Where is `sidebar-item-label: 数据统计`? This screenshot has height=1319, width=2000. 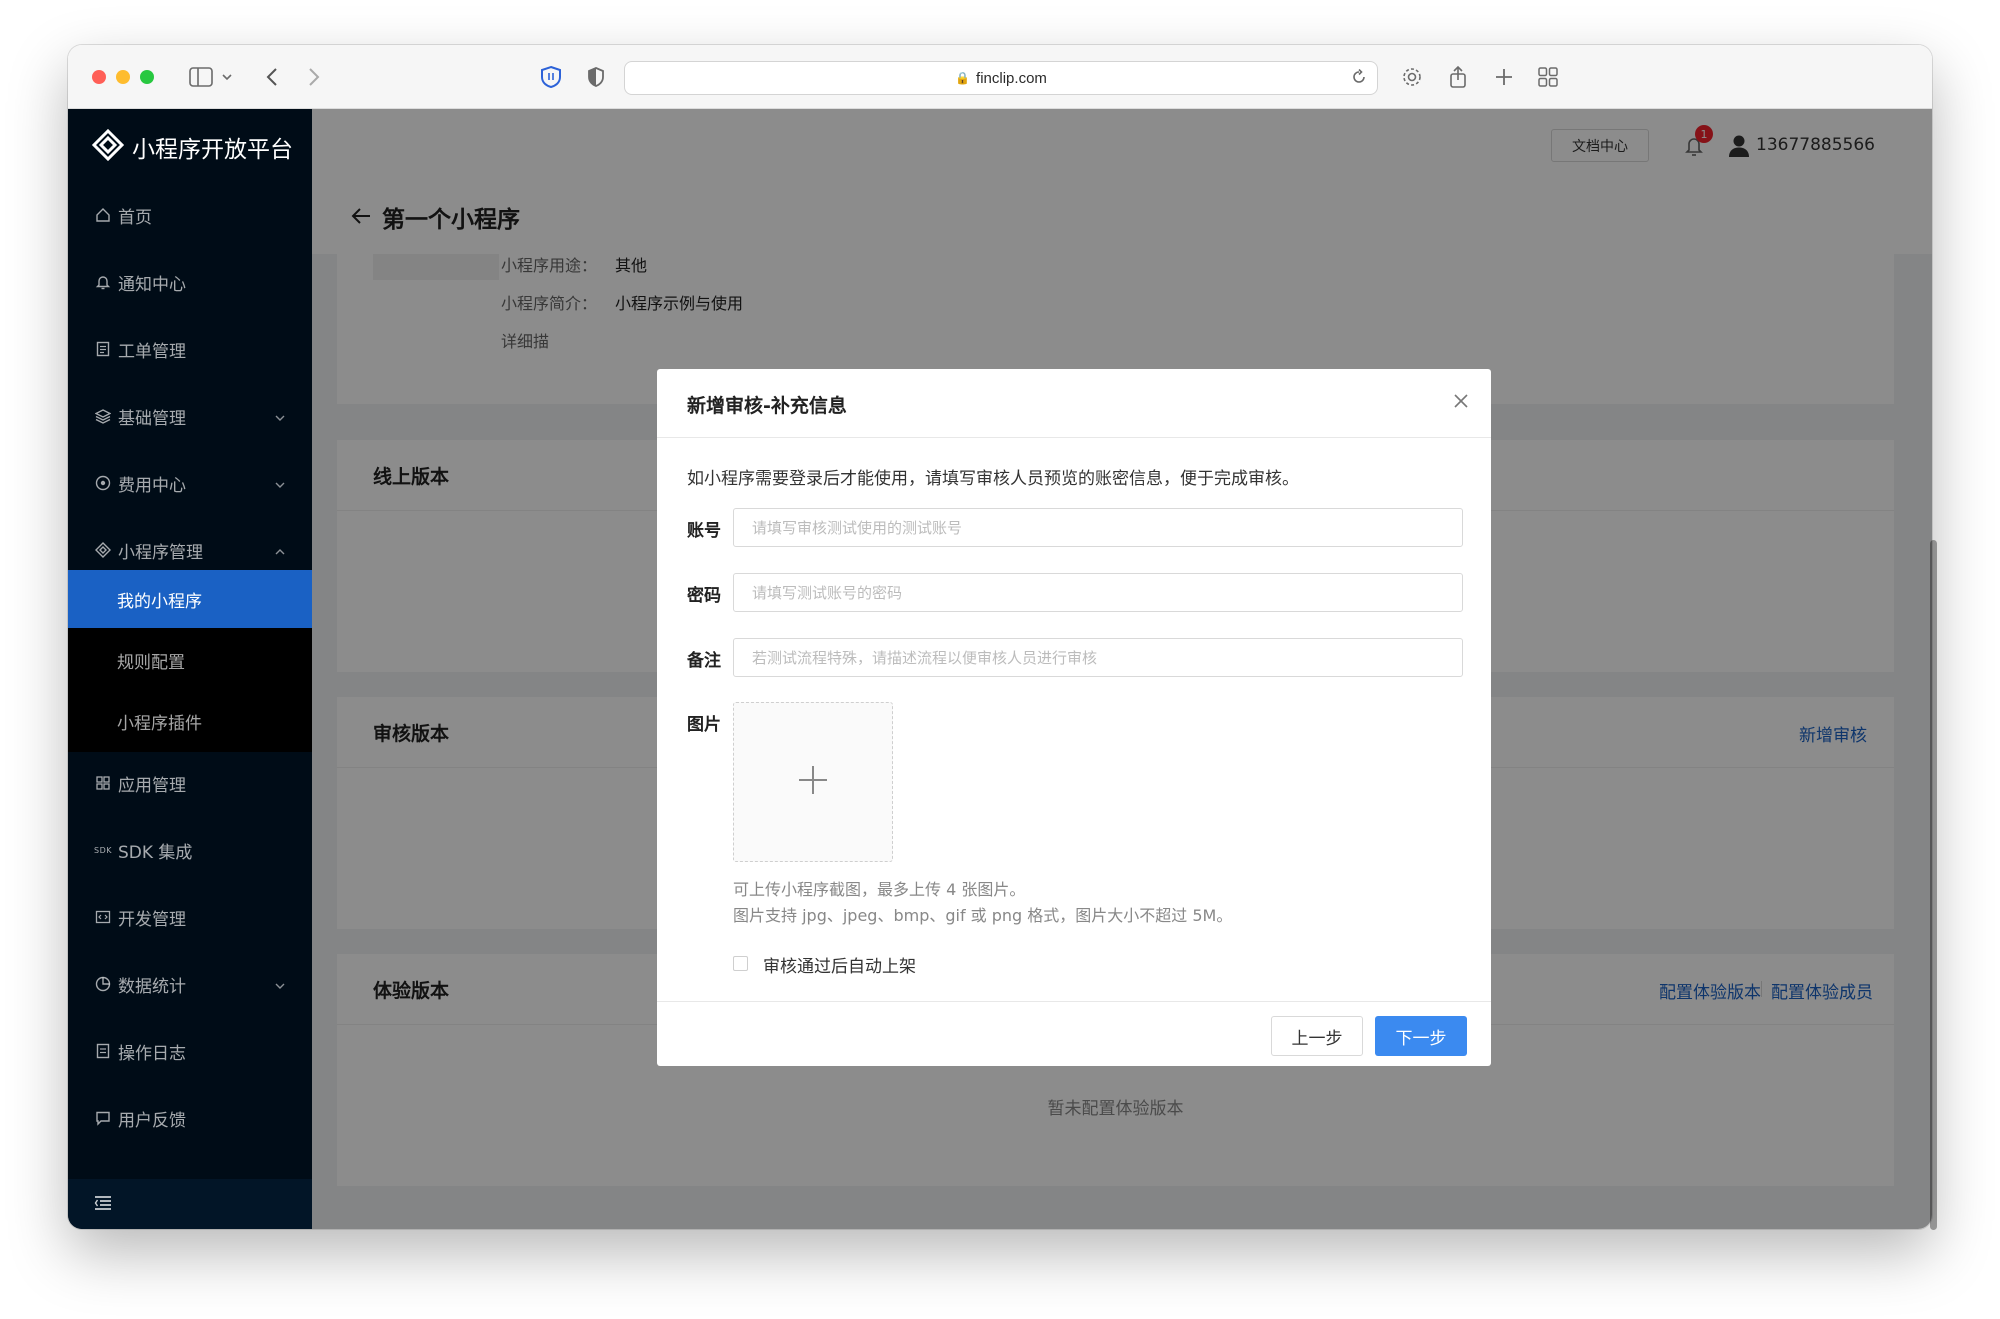
sidebar-item-label: 数据统计 is located at coordinates (152, 986).